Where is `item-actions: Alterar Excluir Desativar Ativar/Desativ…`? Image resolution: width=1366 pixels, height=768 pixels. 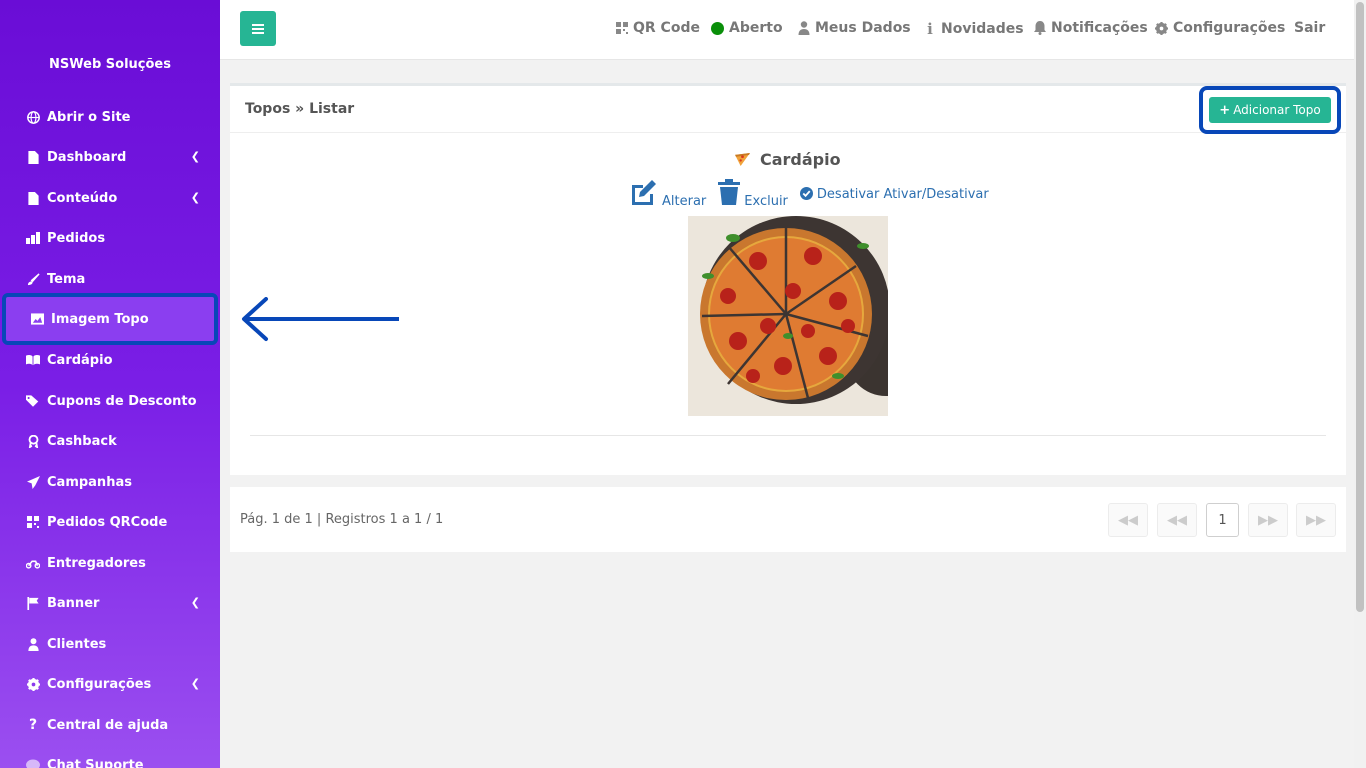
item-actions: Alterar Excluir Desativar Ativar/Desativ… is located at coordinates (815, 194).